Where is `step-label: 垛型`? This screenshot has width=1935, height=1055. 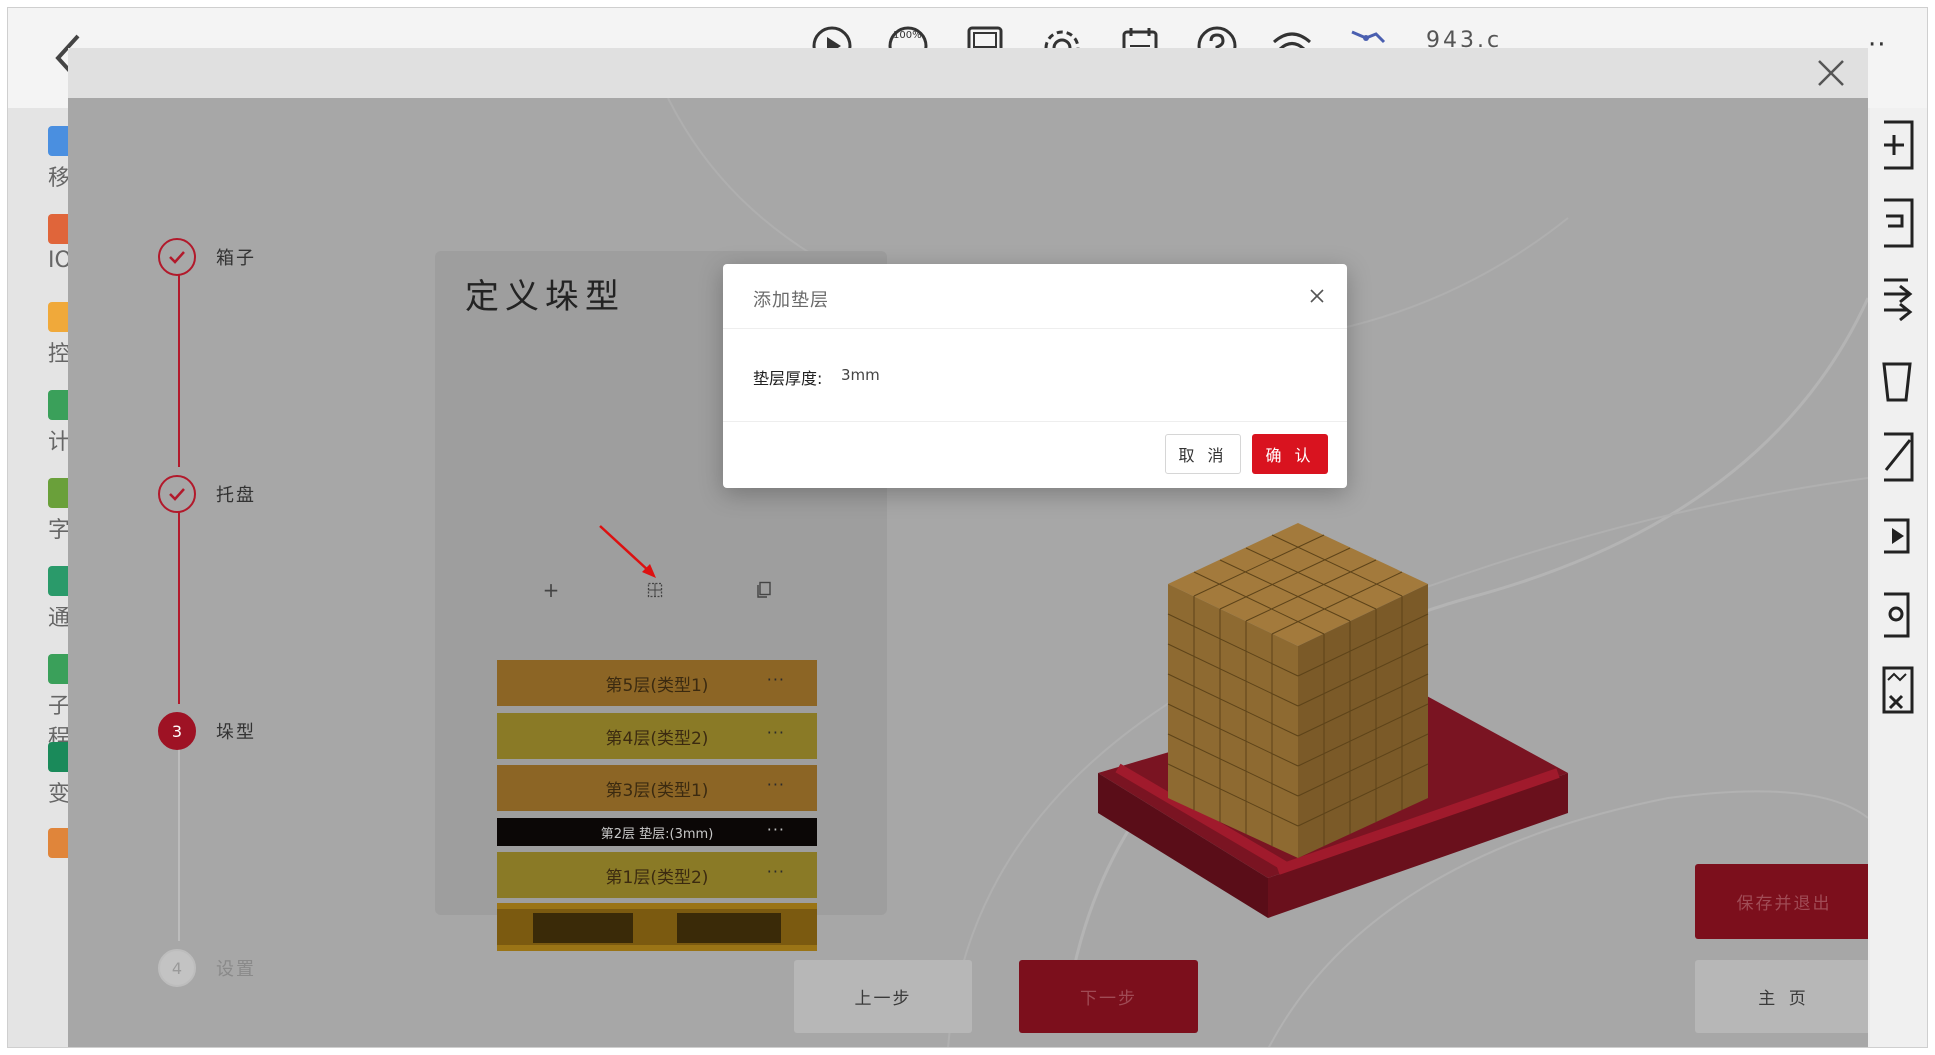 step-label: 垛型 is located at coordinates (236, 732).